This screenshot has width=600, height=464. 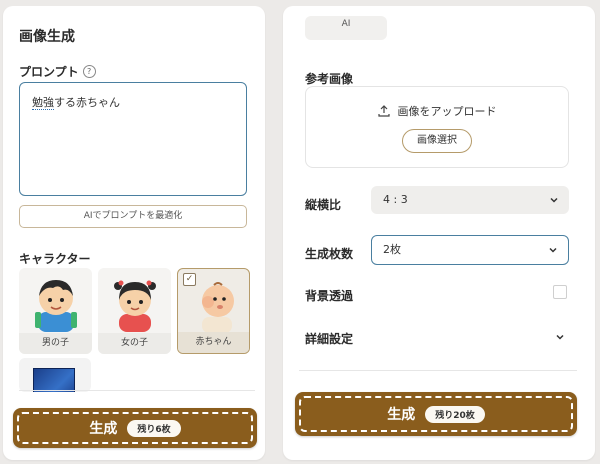 I want to click on transparent-bg-label: 背景透過, so click(x=329, y=296).